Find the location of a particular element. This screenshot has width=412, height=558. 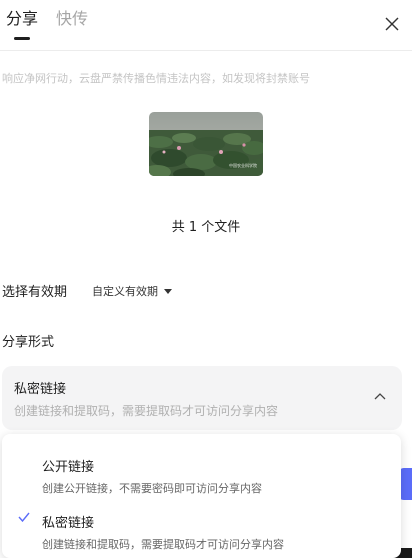

header-divider is located at coordinates (206, 50).